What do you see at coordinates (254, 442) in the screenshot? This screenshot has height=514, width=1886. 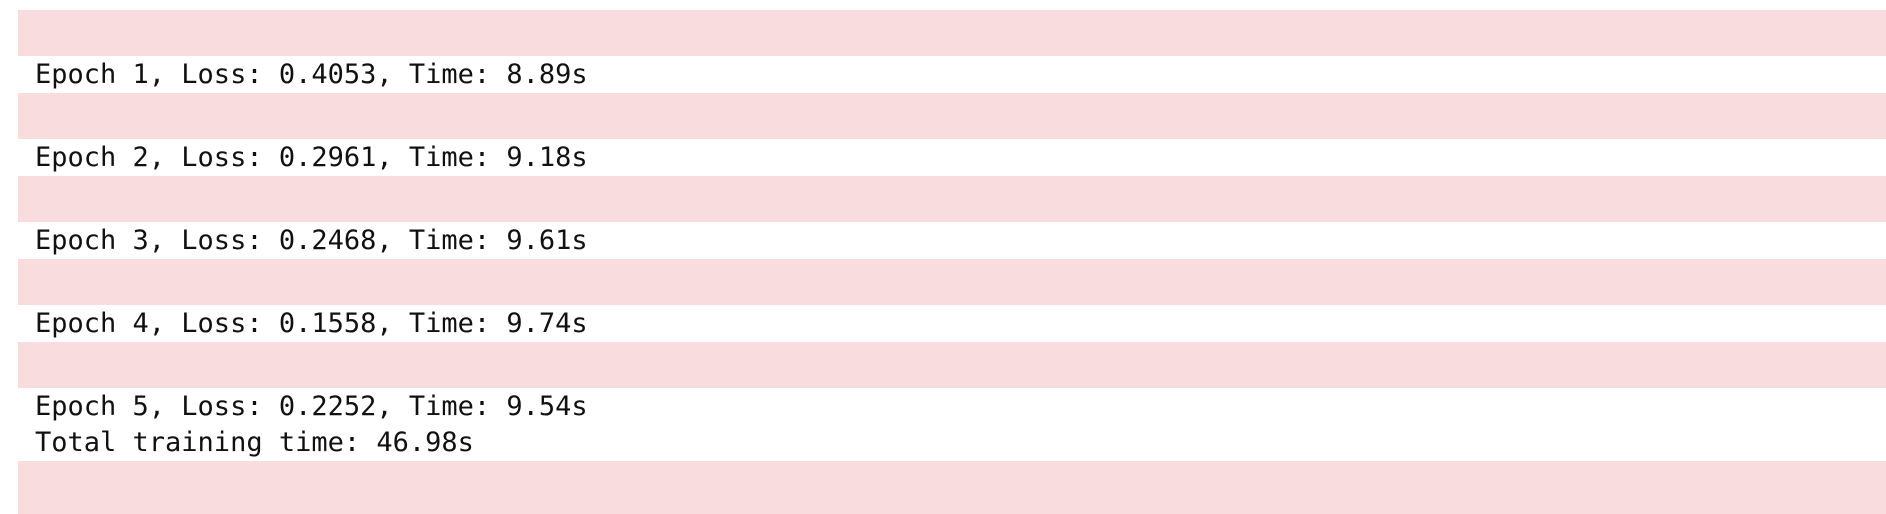 I see `total-time-line: Total training time: 46.98s` at bounding box center [254, 442].